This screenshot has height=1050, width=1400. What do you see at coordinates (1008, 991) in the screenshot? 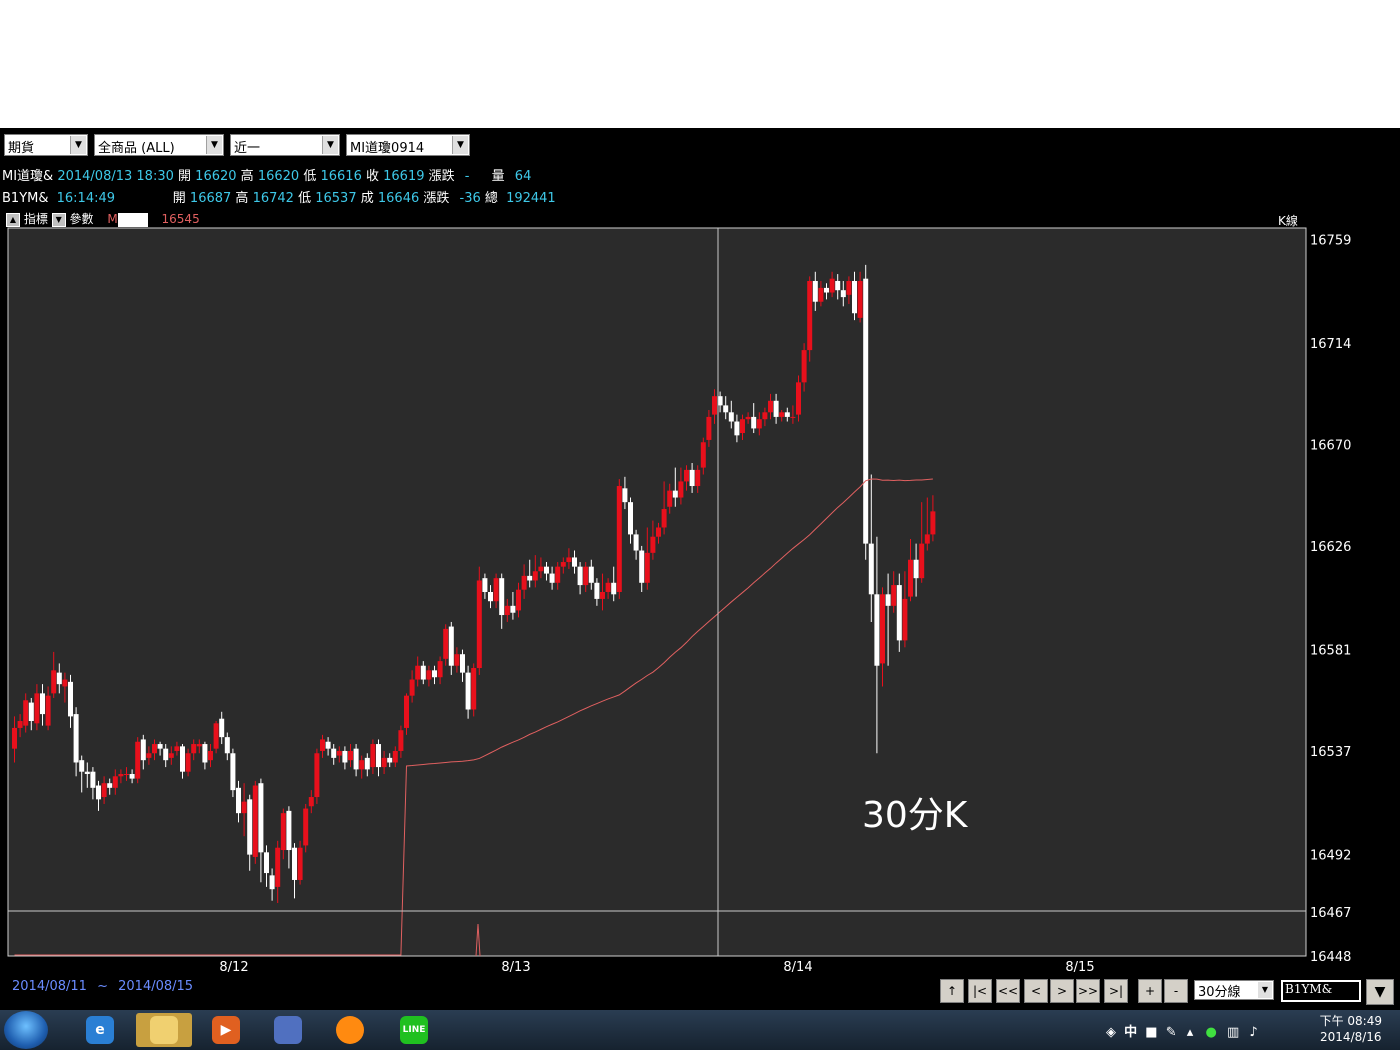
I see `nav-button: <<` at bounding box center [1008, 991].